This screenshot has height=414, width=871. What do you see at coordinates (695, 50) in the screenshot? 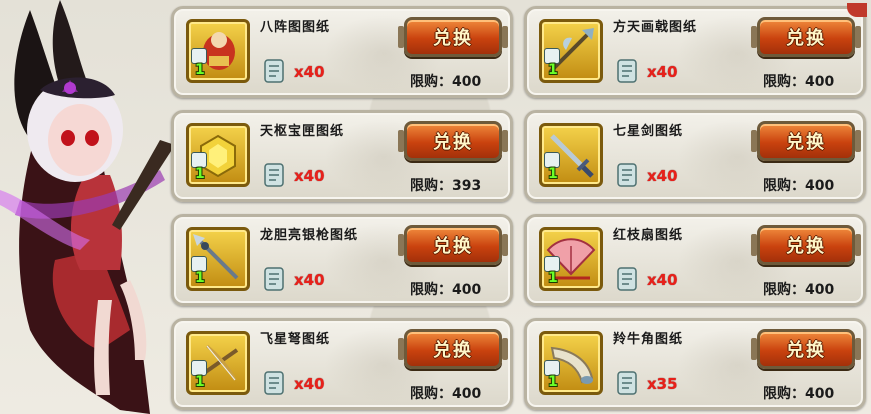
I see `exchange-card: 1 方天画戟图纸 x40 兑换 限购：400` at bounding box center [695, 50].